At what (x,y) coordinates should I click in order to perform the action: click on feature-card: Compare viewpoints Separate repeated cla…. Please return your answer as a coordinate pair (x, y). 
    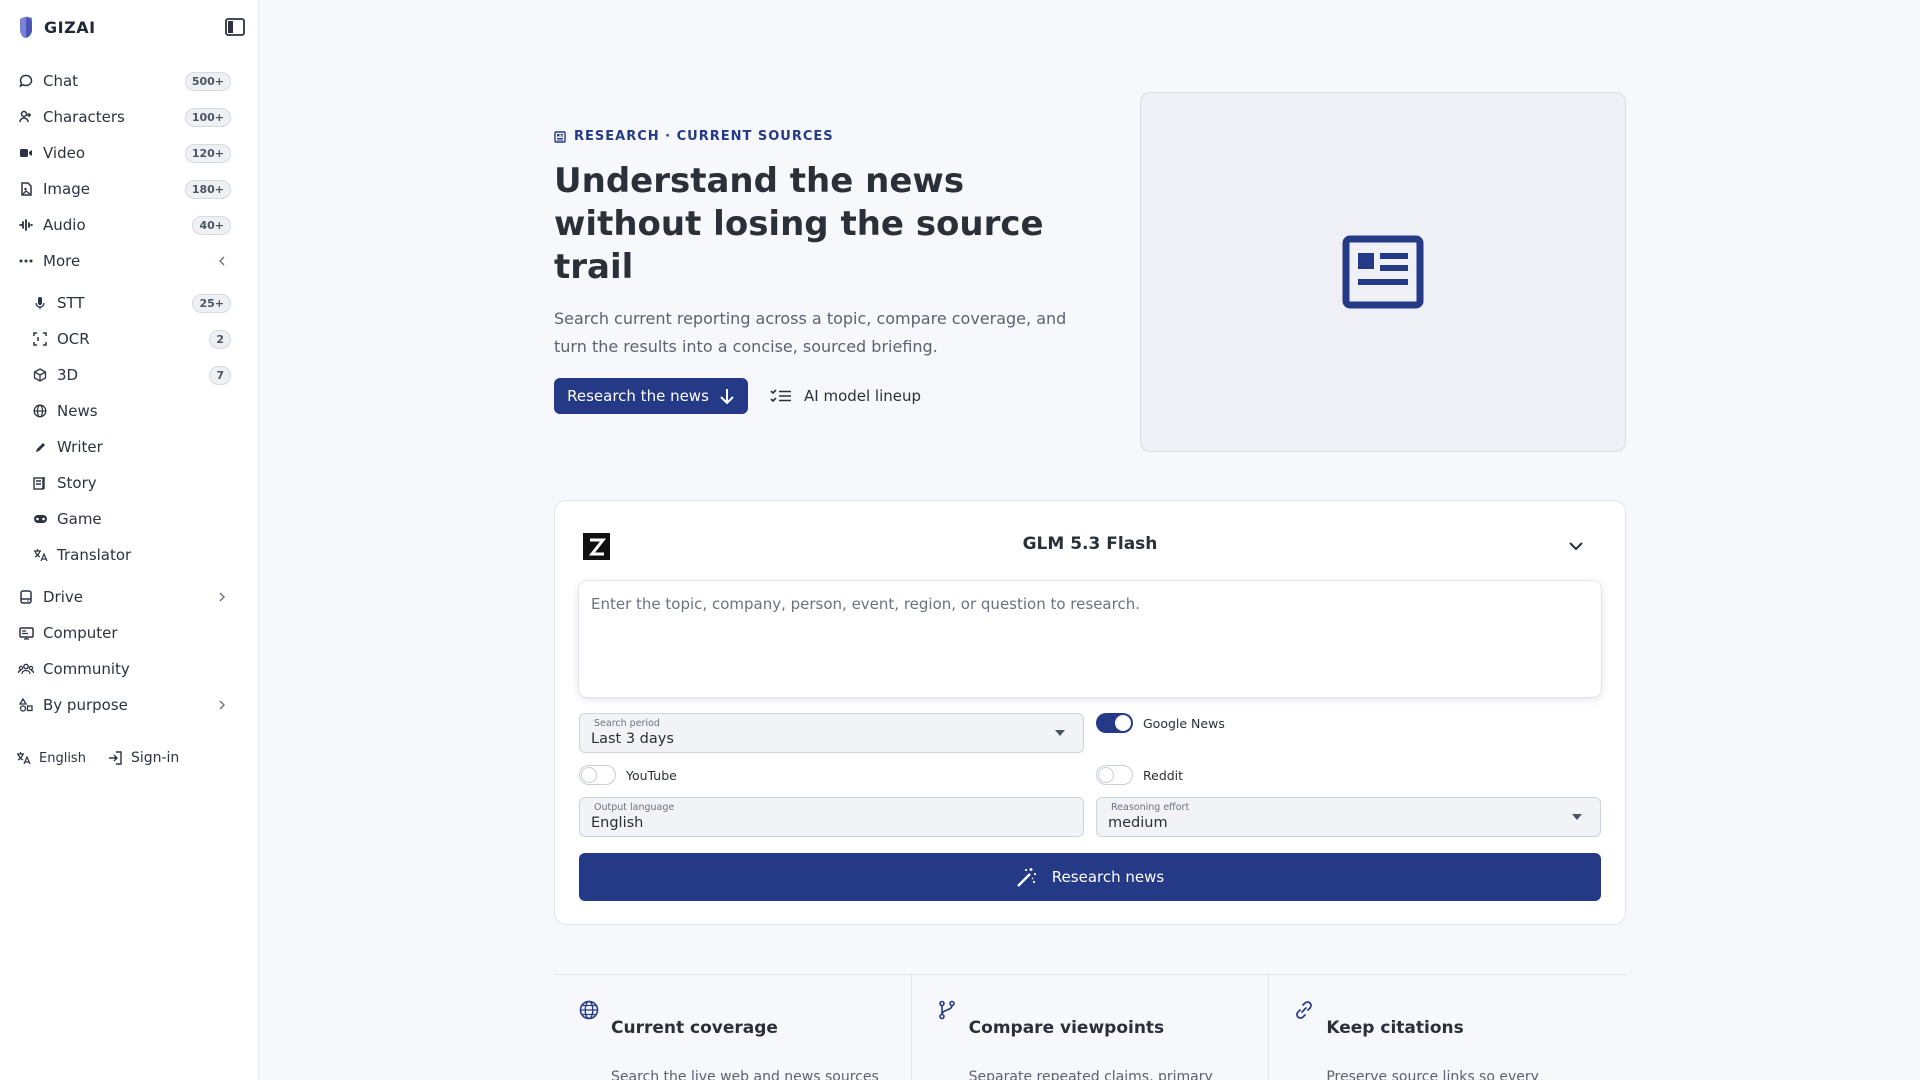
    Looking at the image, I should click on (1091, 1027).